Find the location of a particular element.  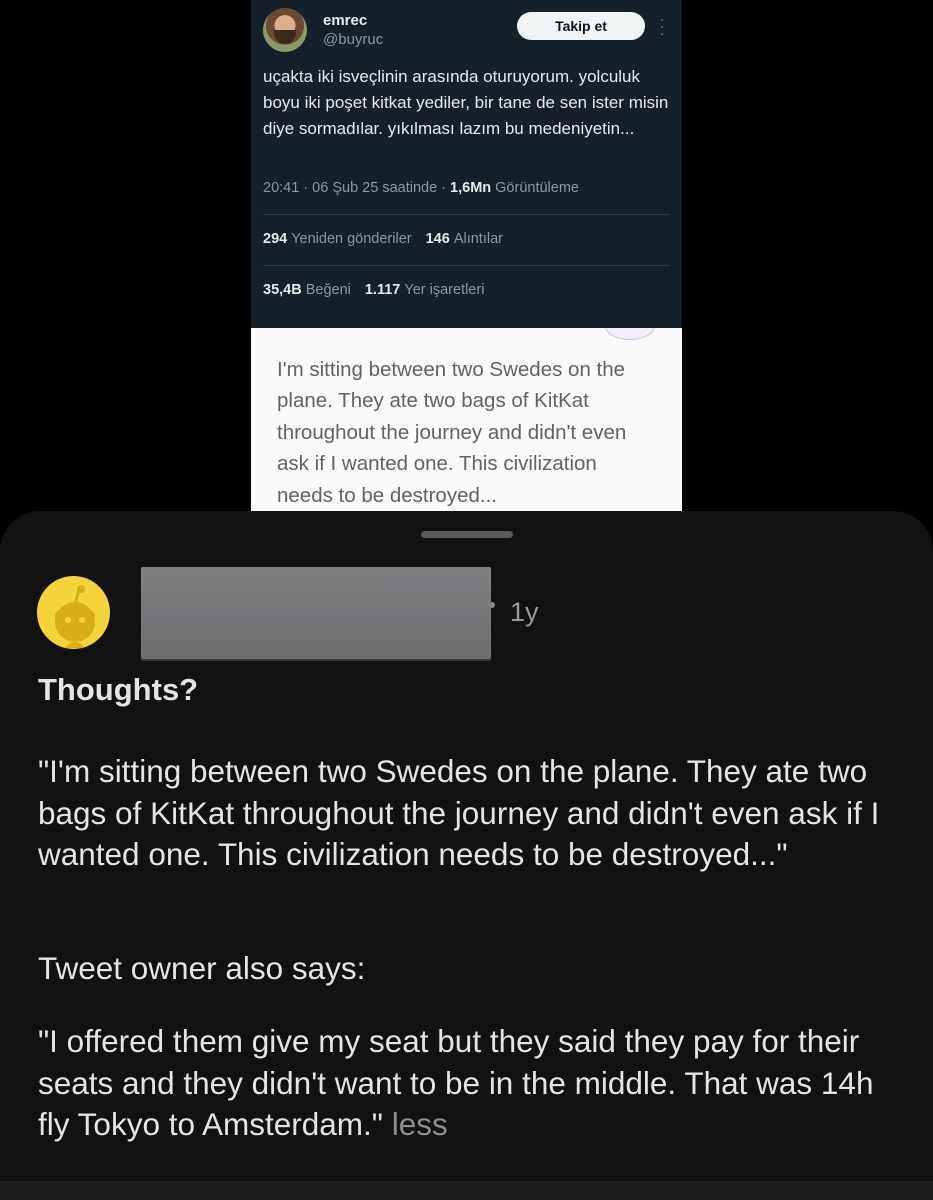

tweet-like-stats: 35,4B Beğeni 1.117 Yer işaretleri is located at coordinates (373, 290).